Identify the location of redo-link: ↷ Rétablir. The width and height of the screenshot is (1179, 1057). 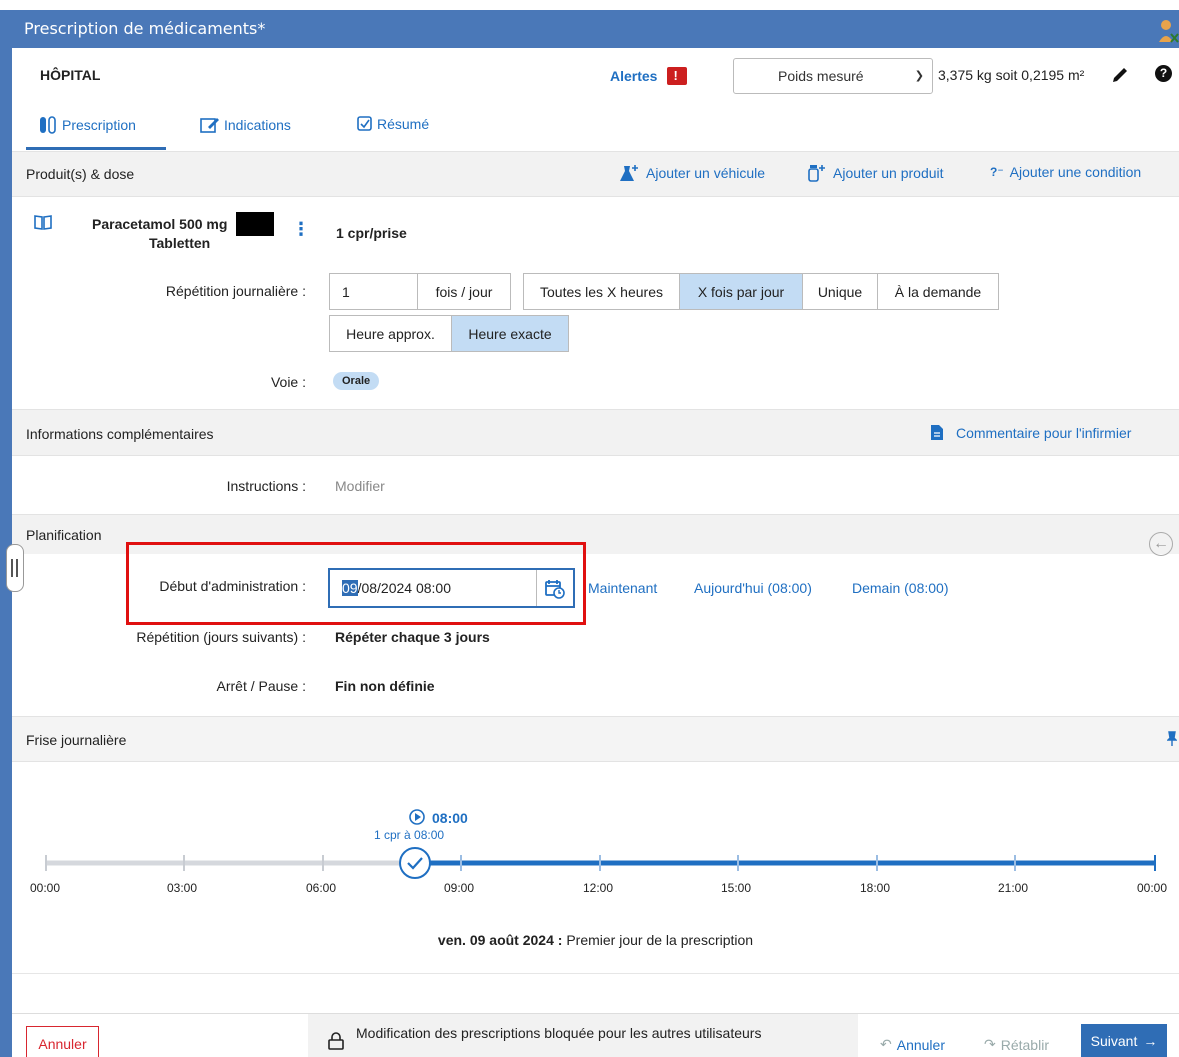
(1016, 1044).